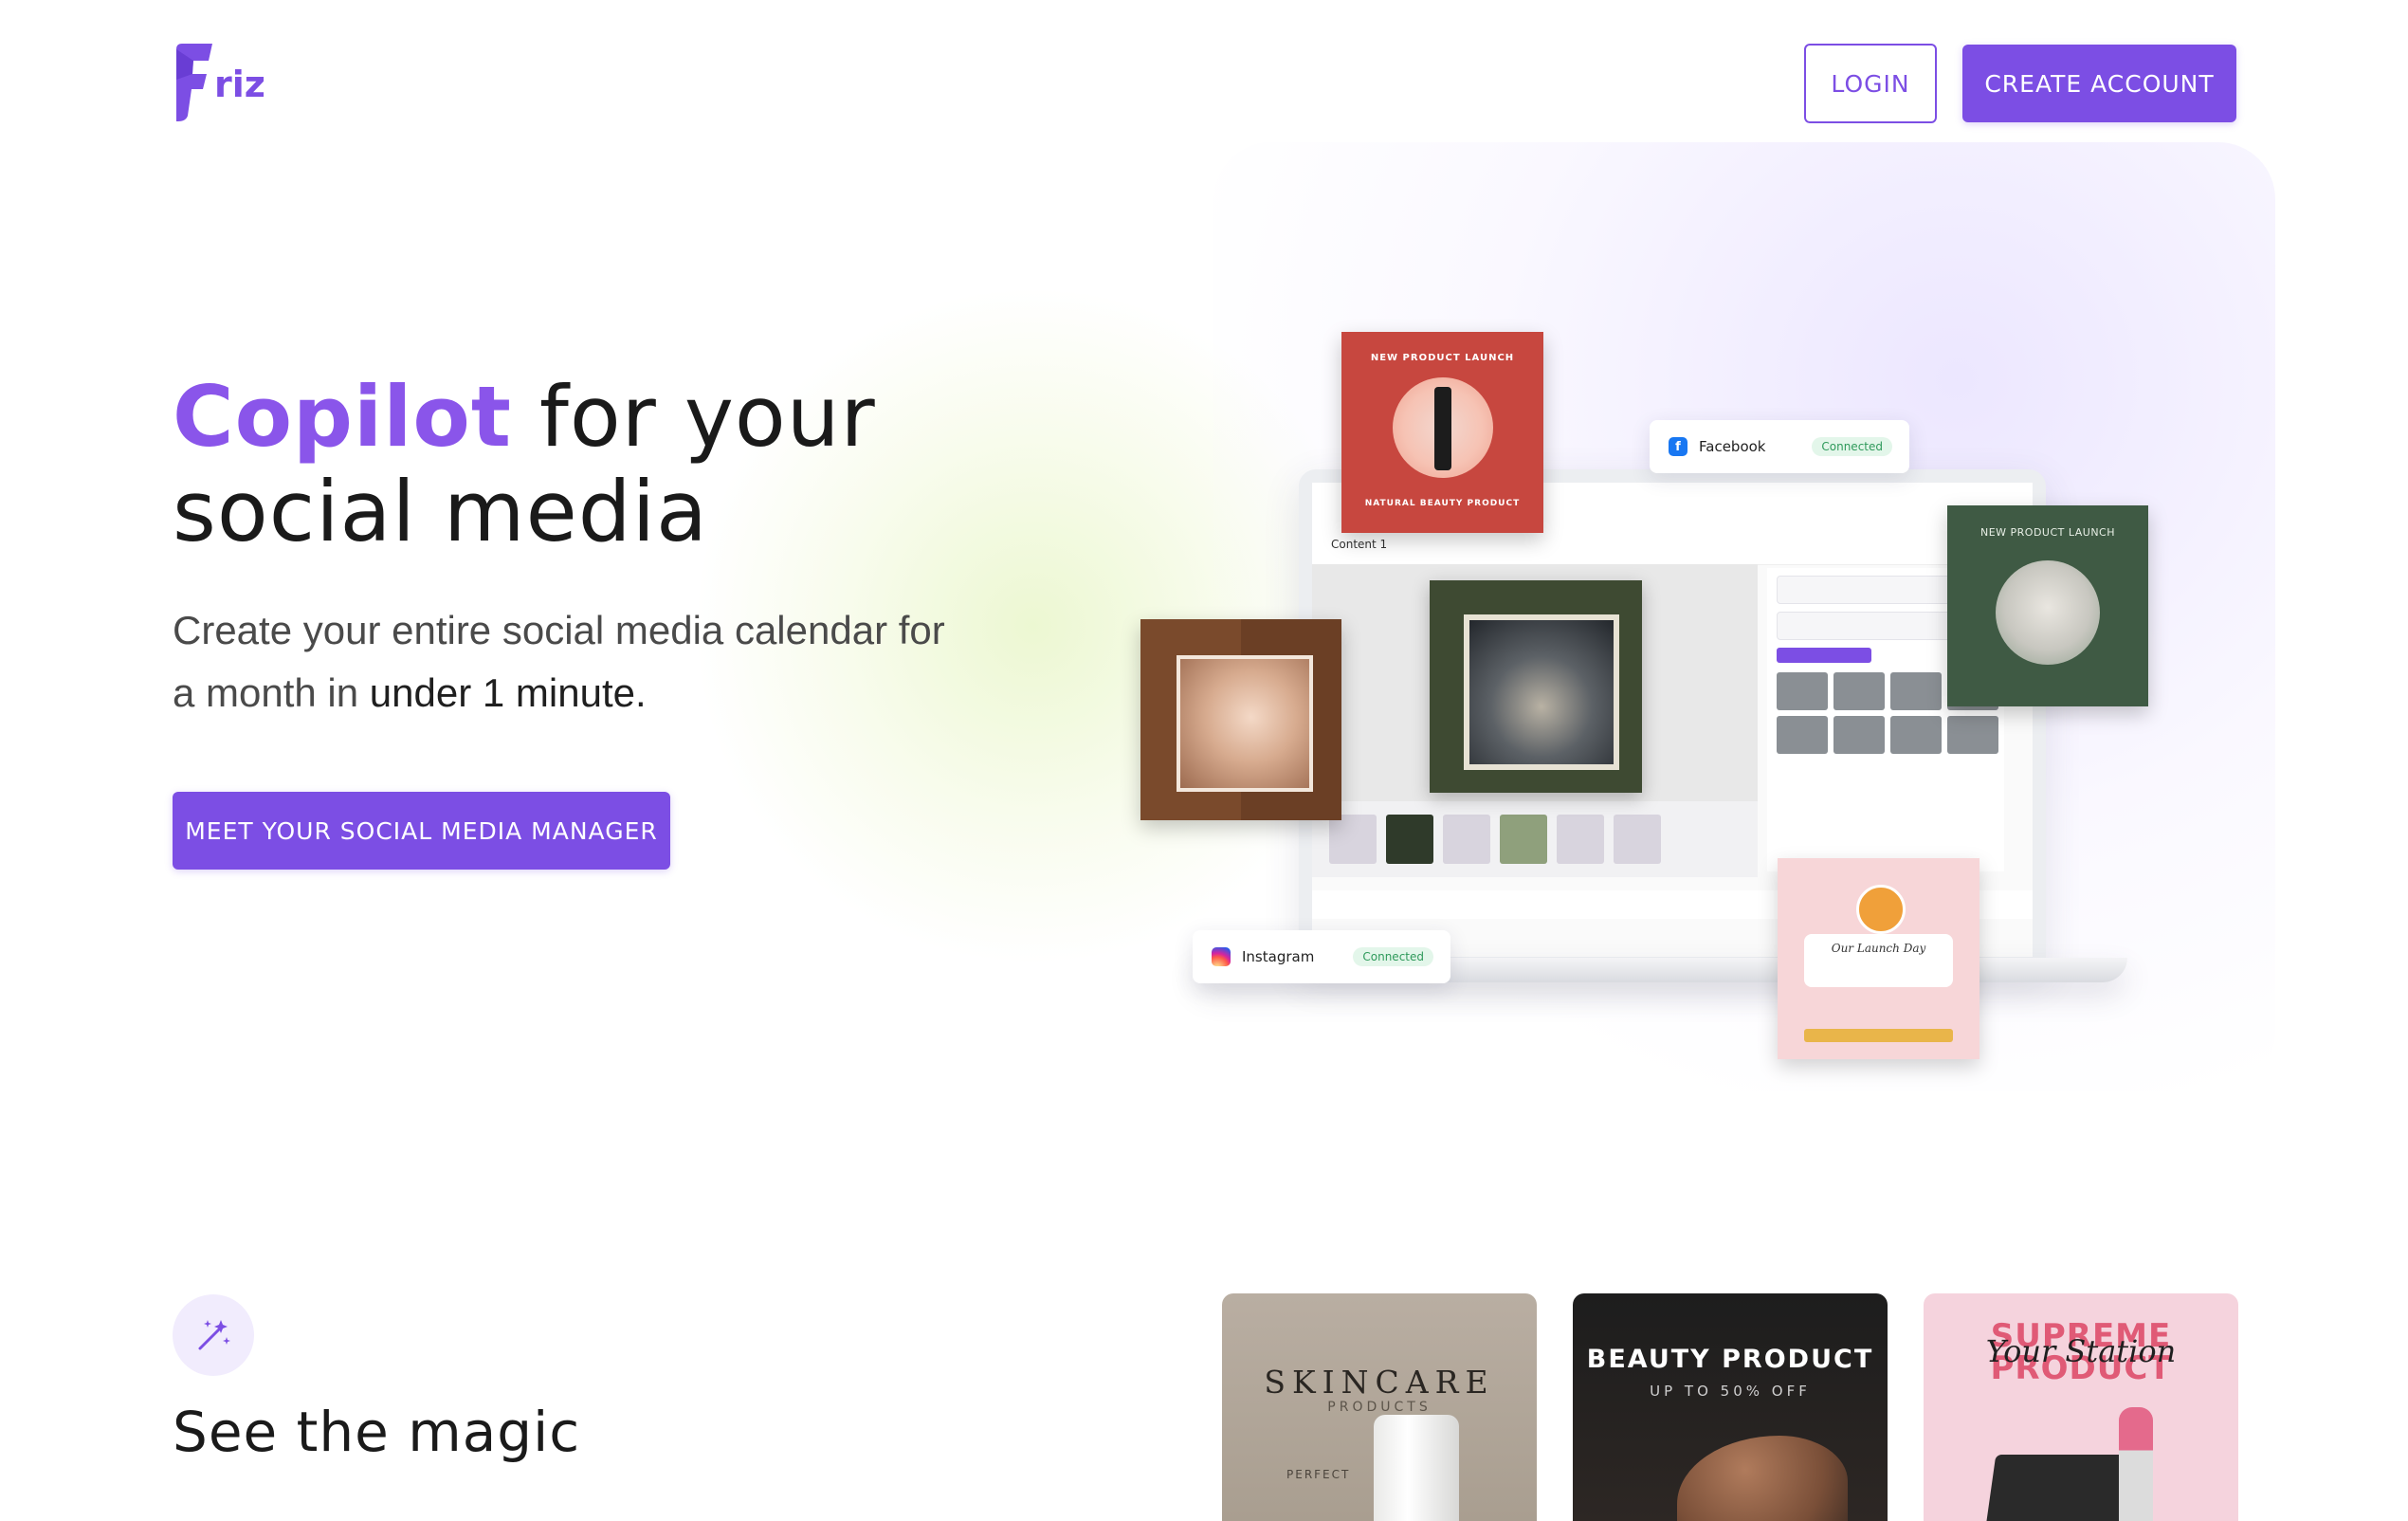 This screenshot has width=2408, height=1521. What do you see at coordinates (342, 417) in the screenshot?
I see `hero-title-accent: Copilot` at bounding box center [342, 417].